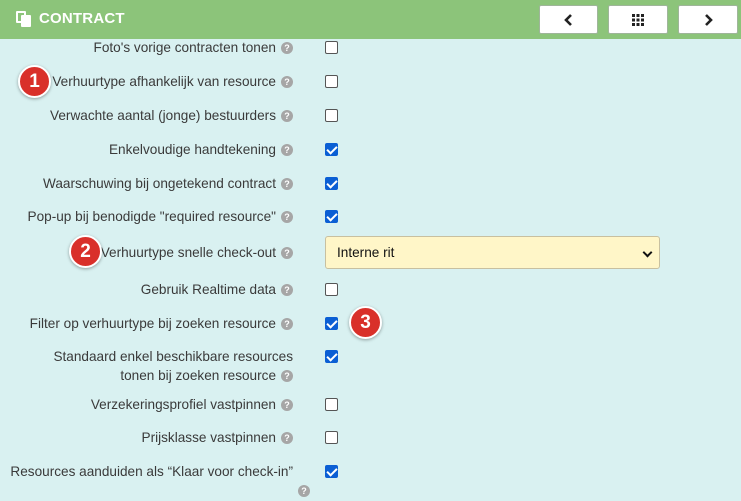 The height and width of the screenshot is (501, 741). Describe the element at coordinates (163, 115) in the screenshot. I see `setting-label: Verwachte aantal (jonge) bestuurders` at that location.